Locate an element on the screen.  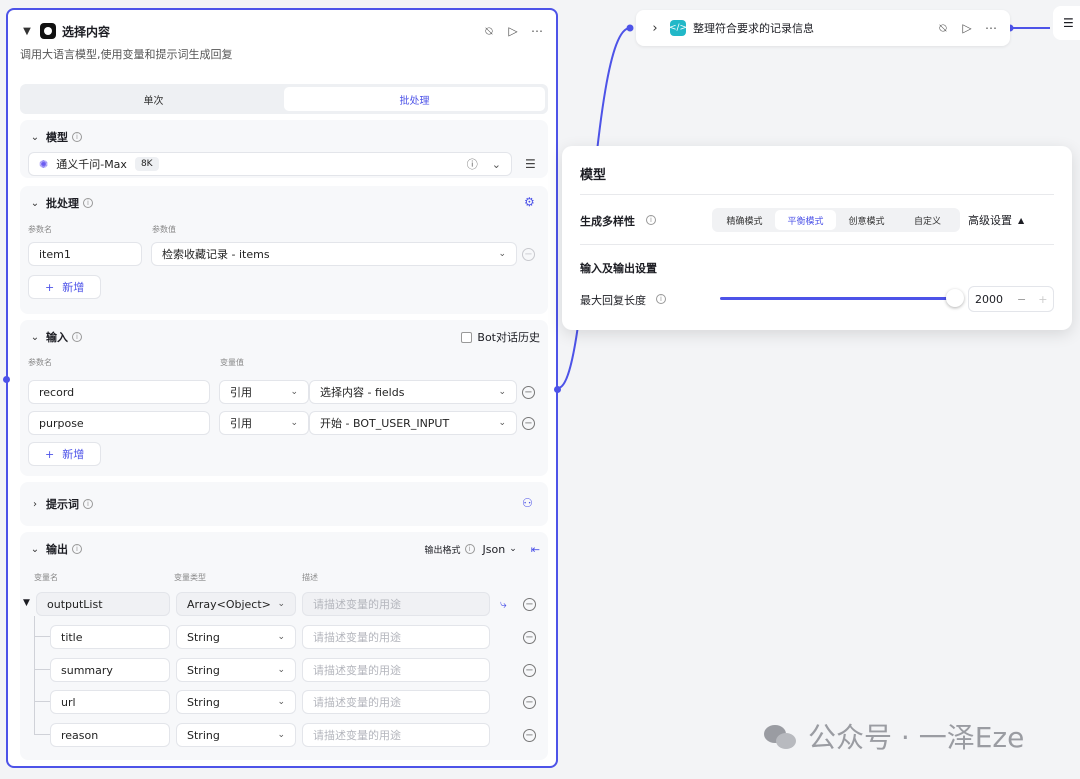
param-name-input: item1 is located at coordinates (85, 254).